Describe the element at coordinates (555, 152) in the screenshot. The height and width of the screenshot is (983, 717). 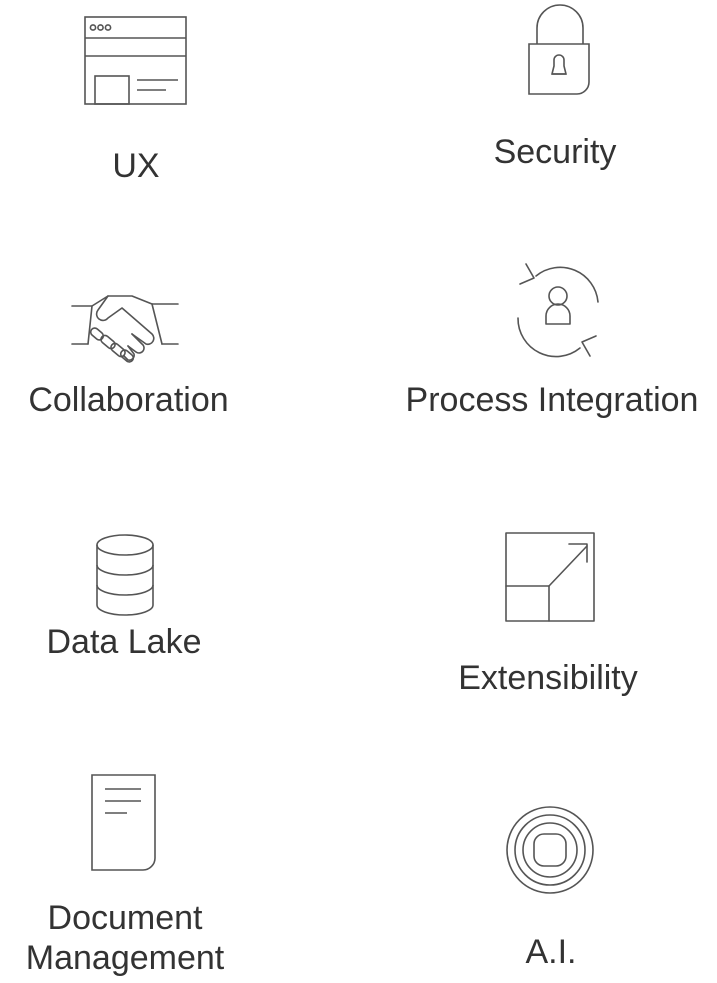
I see `tile-label-security: Security` at that location.